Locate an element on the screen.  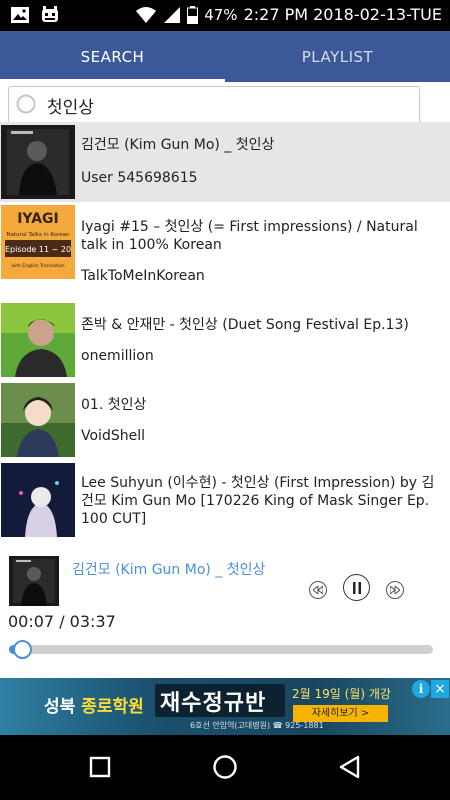
item-channel: onemillion is located at coordinates (117, 356).